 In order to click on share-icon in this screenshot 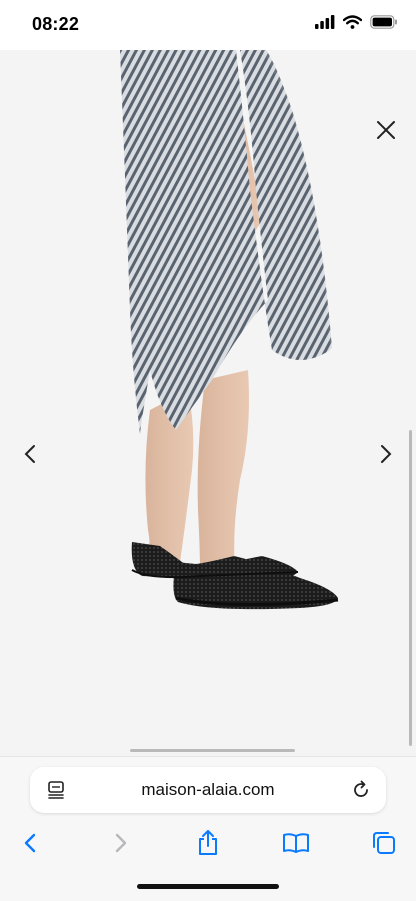, I will do `click(208, 842)`.